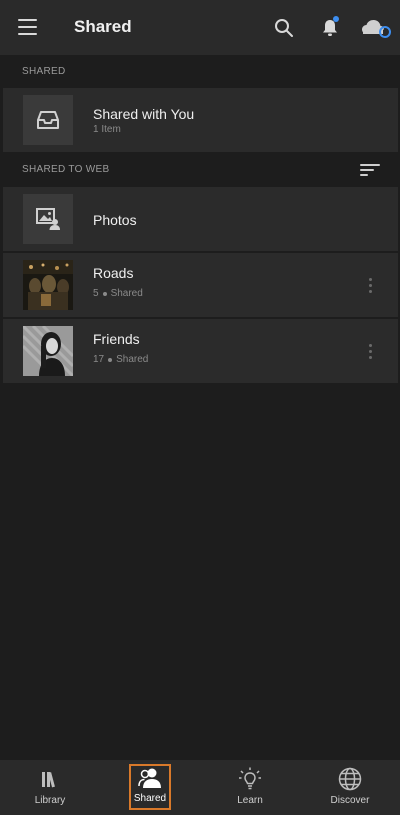 This screenshot has height=815, width=400. What do you see at coordinates (113, 273) in the screenshot?
I see `album-name: Roads` at bounding box center [113, 273].